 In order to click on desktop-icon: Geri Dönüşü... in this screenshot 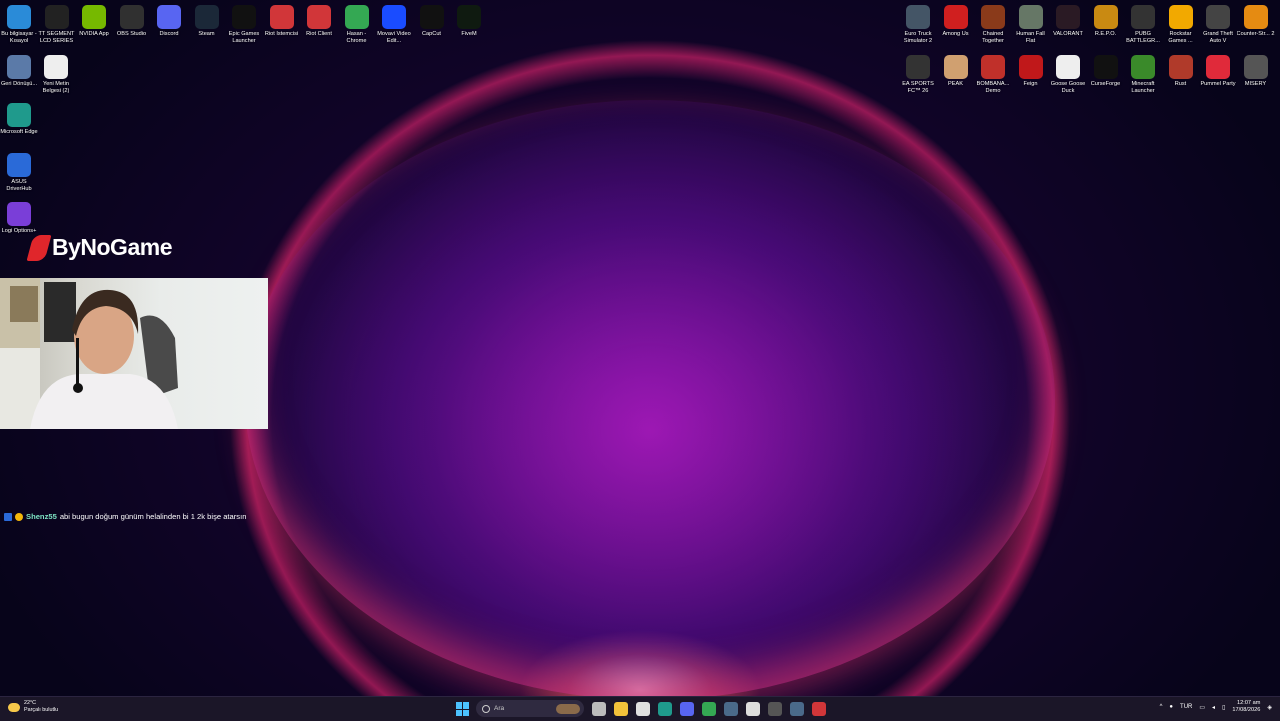, I will do `click(19, 71)`.